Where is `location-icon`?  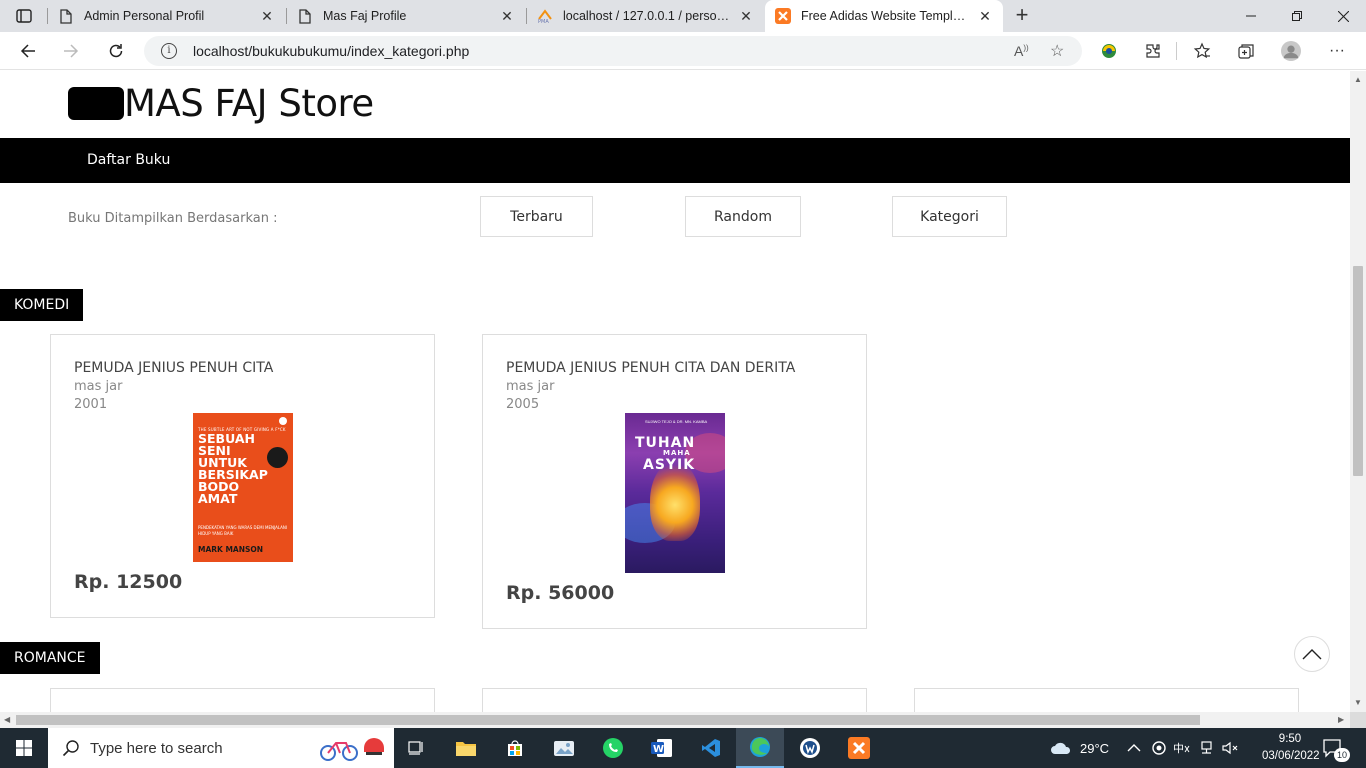 location-icon is located at coordinates (1159, 748).